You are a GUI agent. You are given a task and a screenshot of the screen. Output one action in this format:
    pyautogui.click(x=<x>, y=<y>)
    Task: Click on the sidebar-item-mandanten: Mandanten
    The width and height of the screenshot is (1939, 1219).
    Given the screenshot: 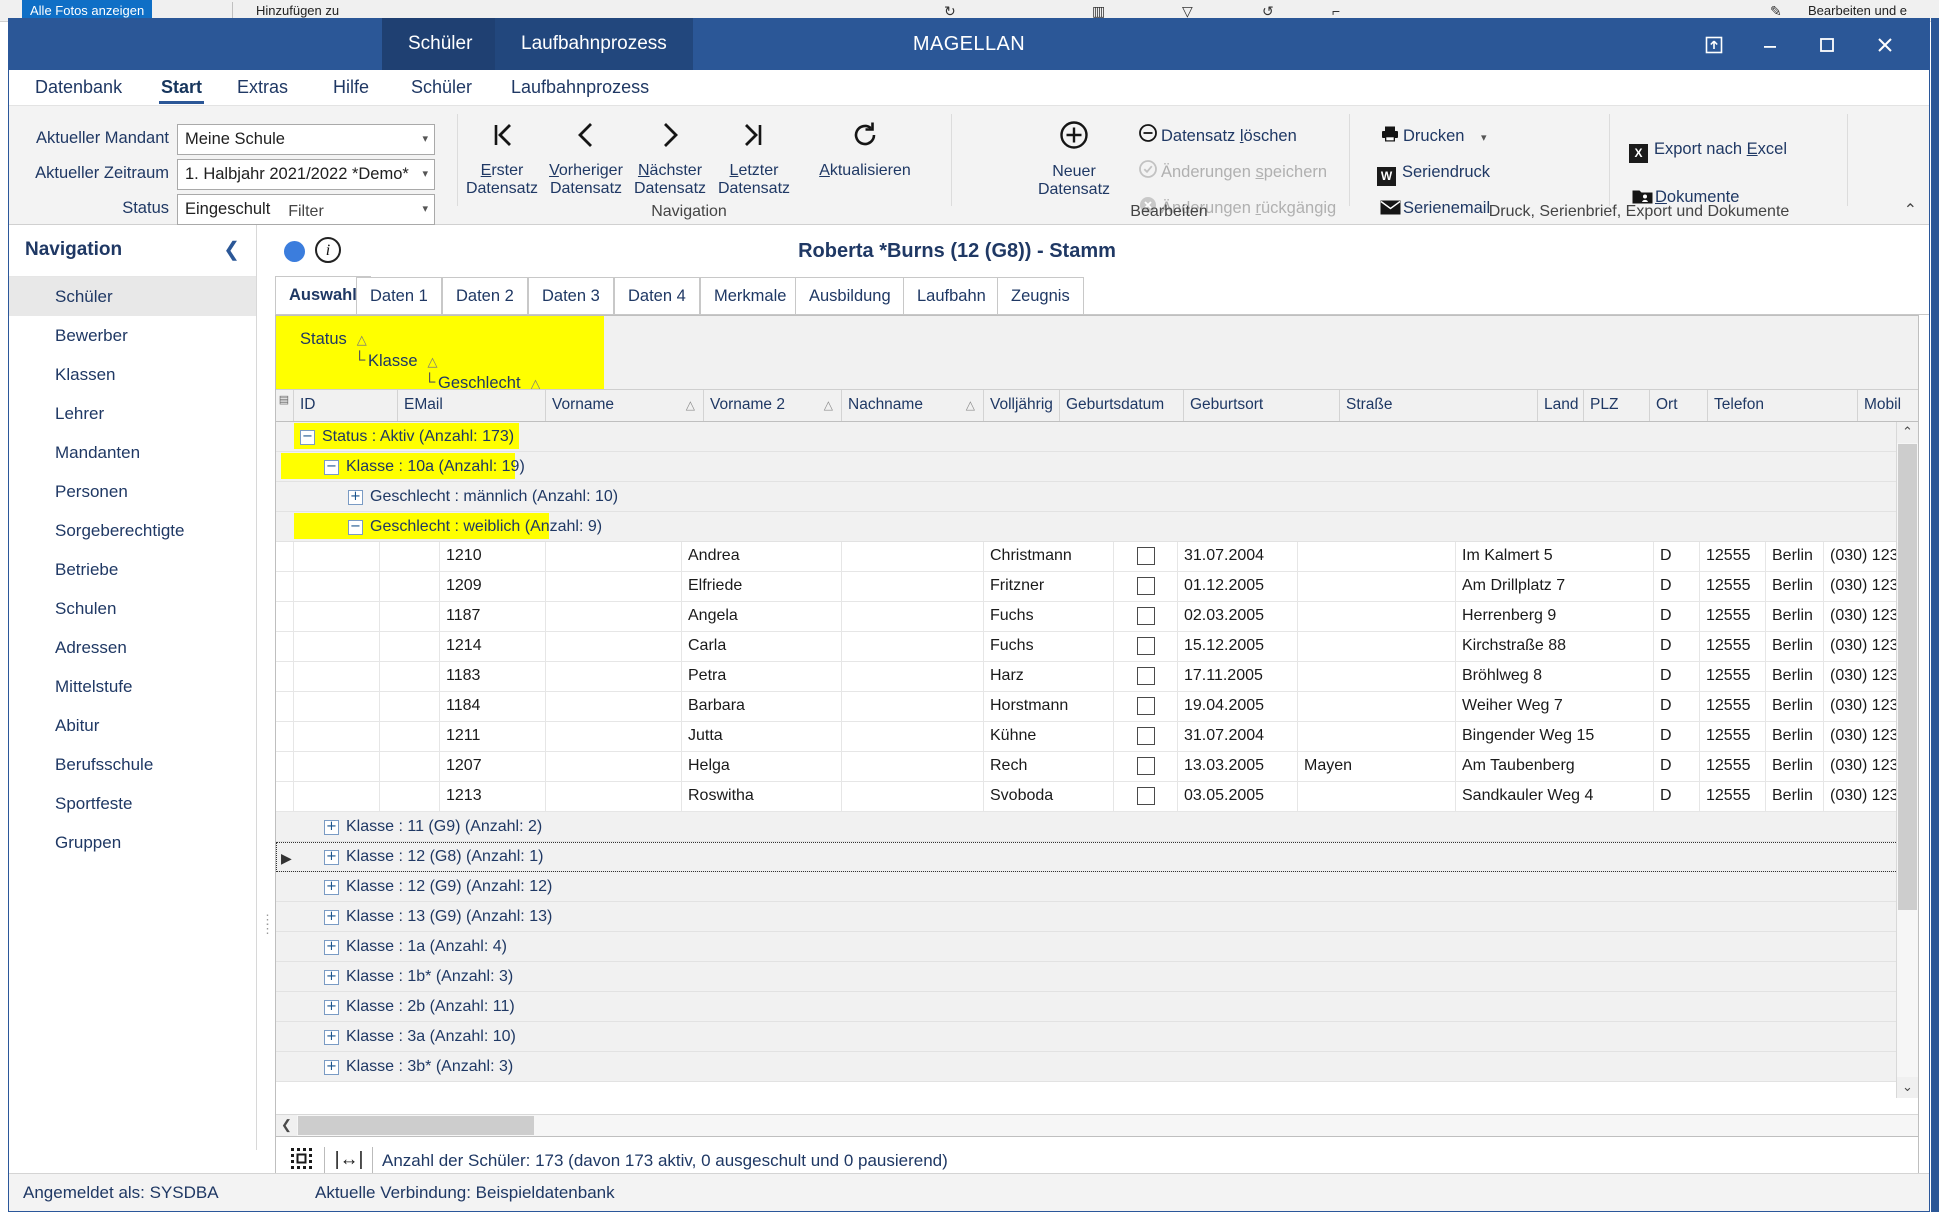 What is the action you would take?
    pyautogui.click(x=132, y=452)
    